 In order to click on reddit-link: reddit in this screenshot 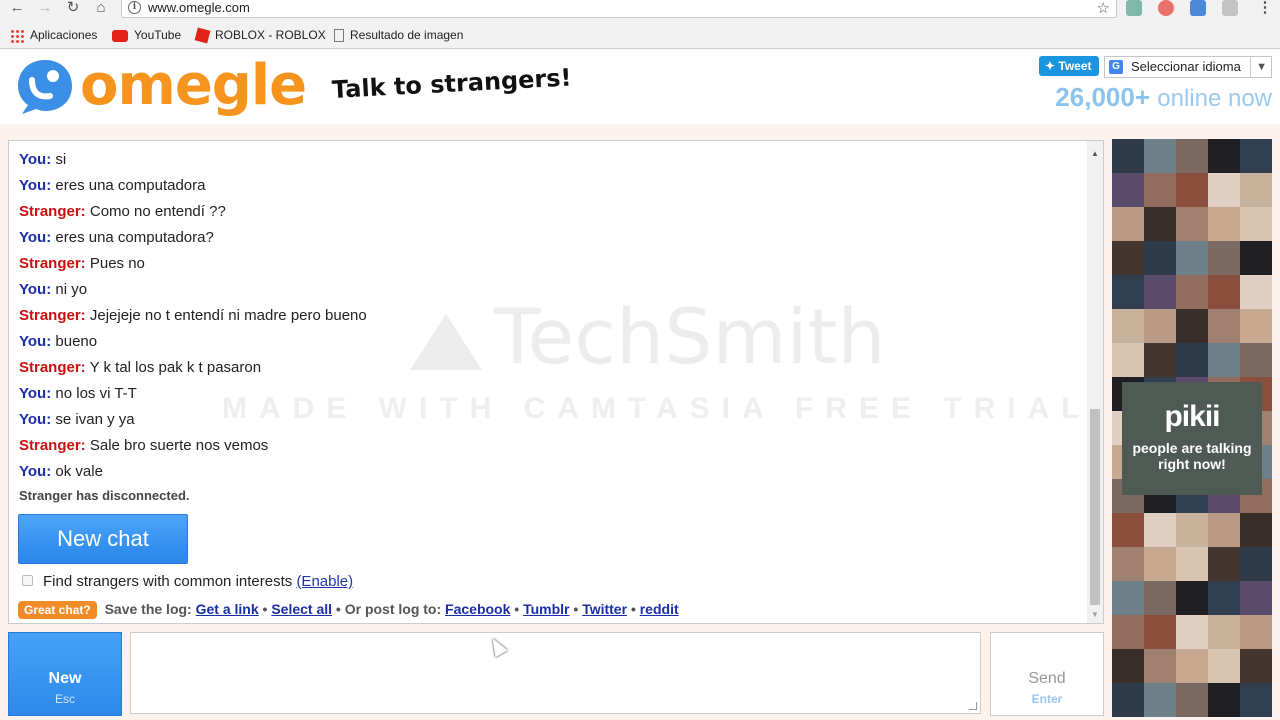, I will do `click(659, 609)`.